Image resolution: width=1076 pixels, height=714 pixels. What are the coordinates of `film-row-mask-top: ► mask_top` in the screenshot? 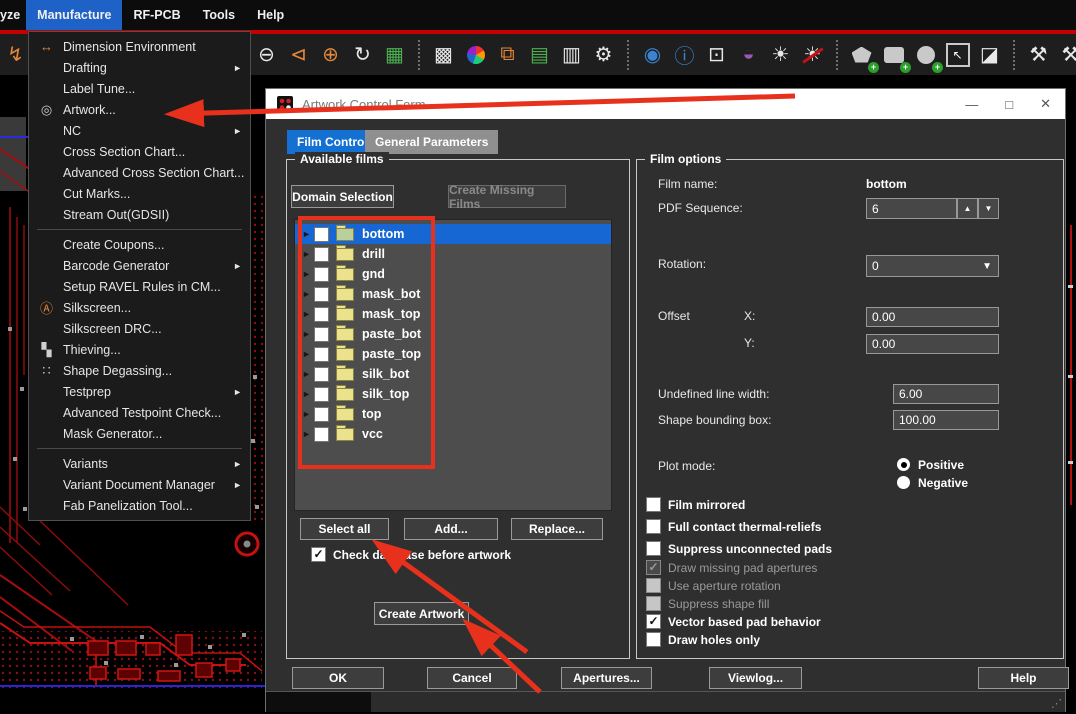 It's located at (453, 314).